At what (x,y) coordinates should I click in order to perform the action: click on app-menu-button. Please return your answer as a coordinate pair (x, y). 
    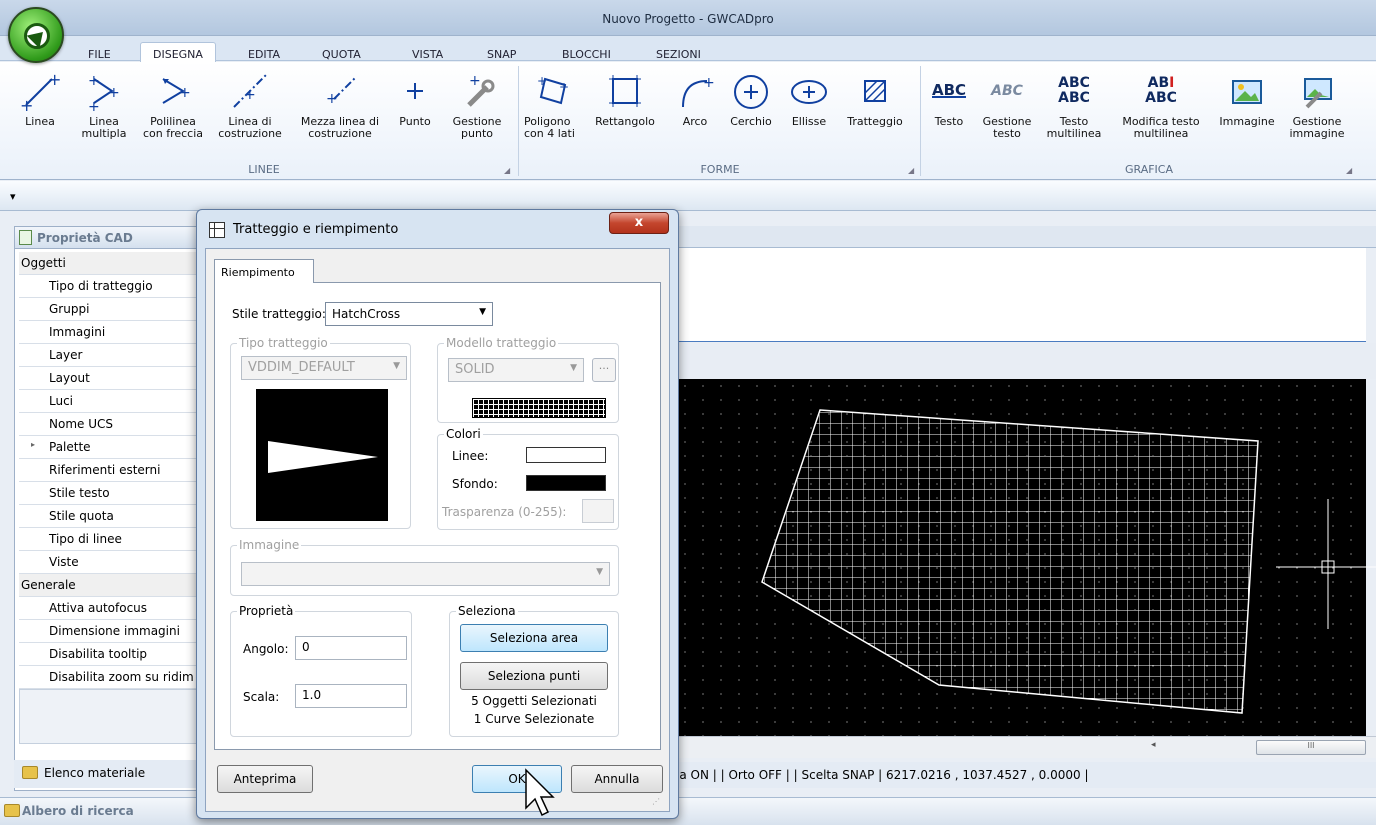
    Looking at the image, I should click on (36, 35).